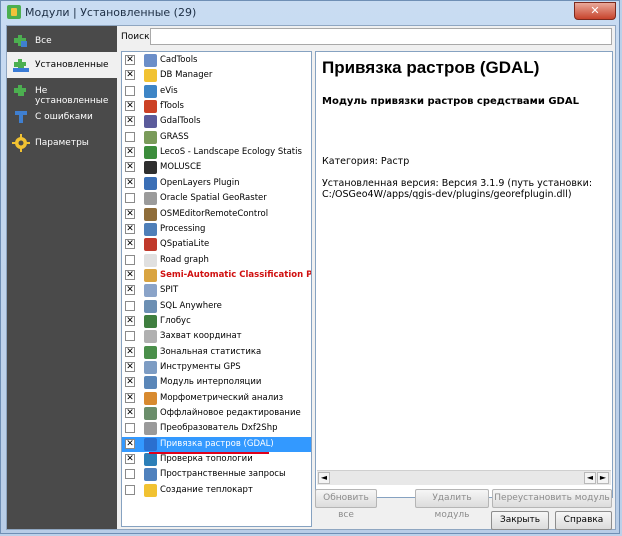  I want to click on plugin-list-item: ✕ Semi-Automatic Classification Pl, so click(216, 275).